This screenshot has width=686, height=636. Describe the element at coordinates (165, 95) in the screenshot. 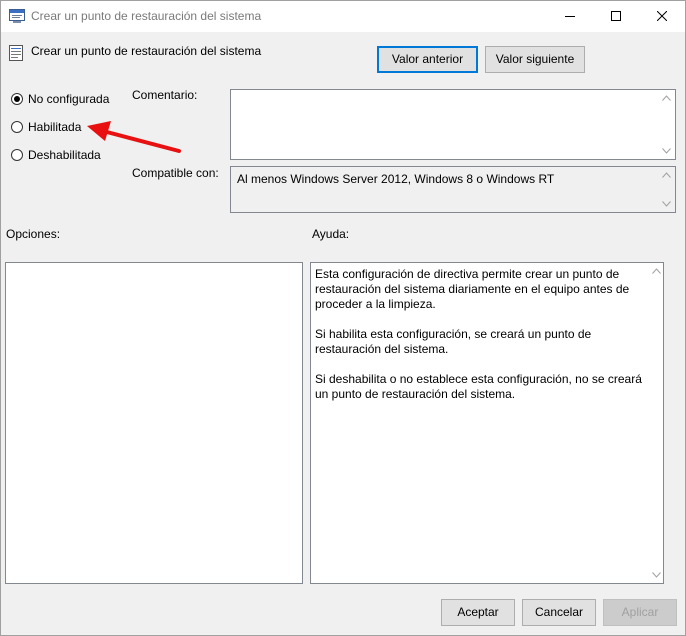

I see `comment-label: Comentario:` at that location.